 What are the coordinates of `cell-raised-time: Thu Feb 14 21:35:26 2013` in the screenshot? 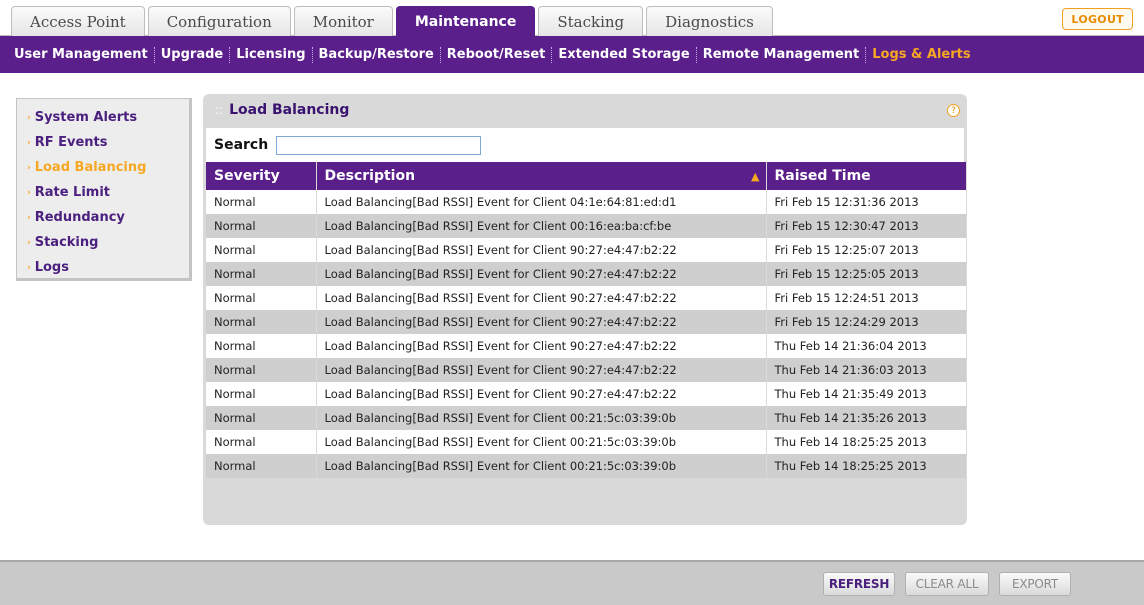 It's located at (866, 418).